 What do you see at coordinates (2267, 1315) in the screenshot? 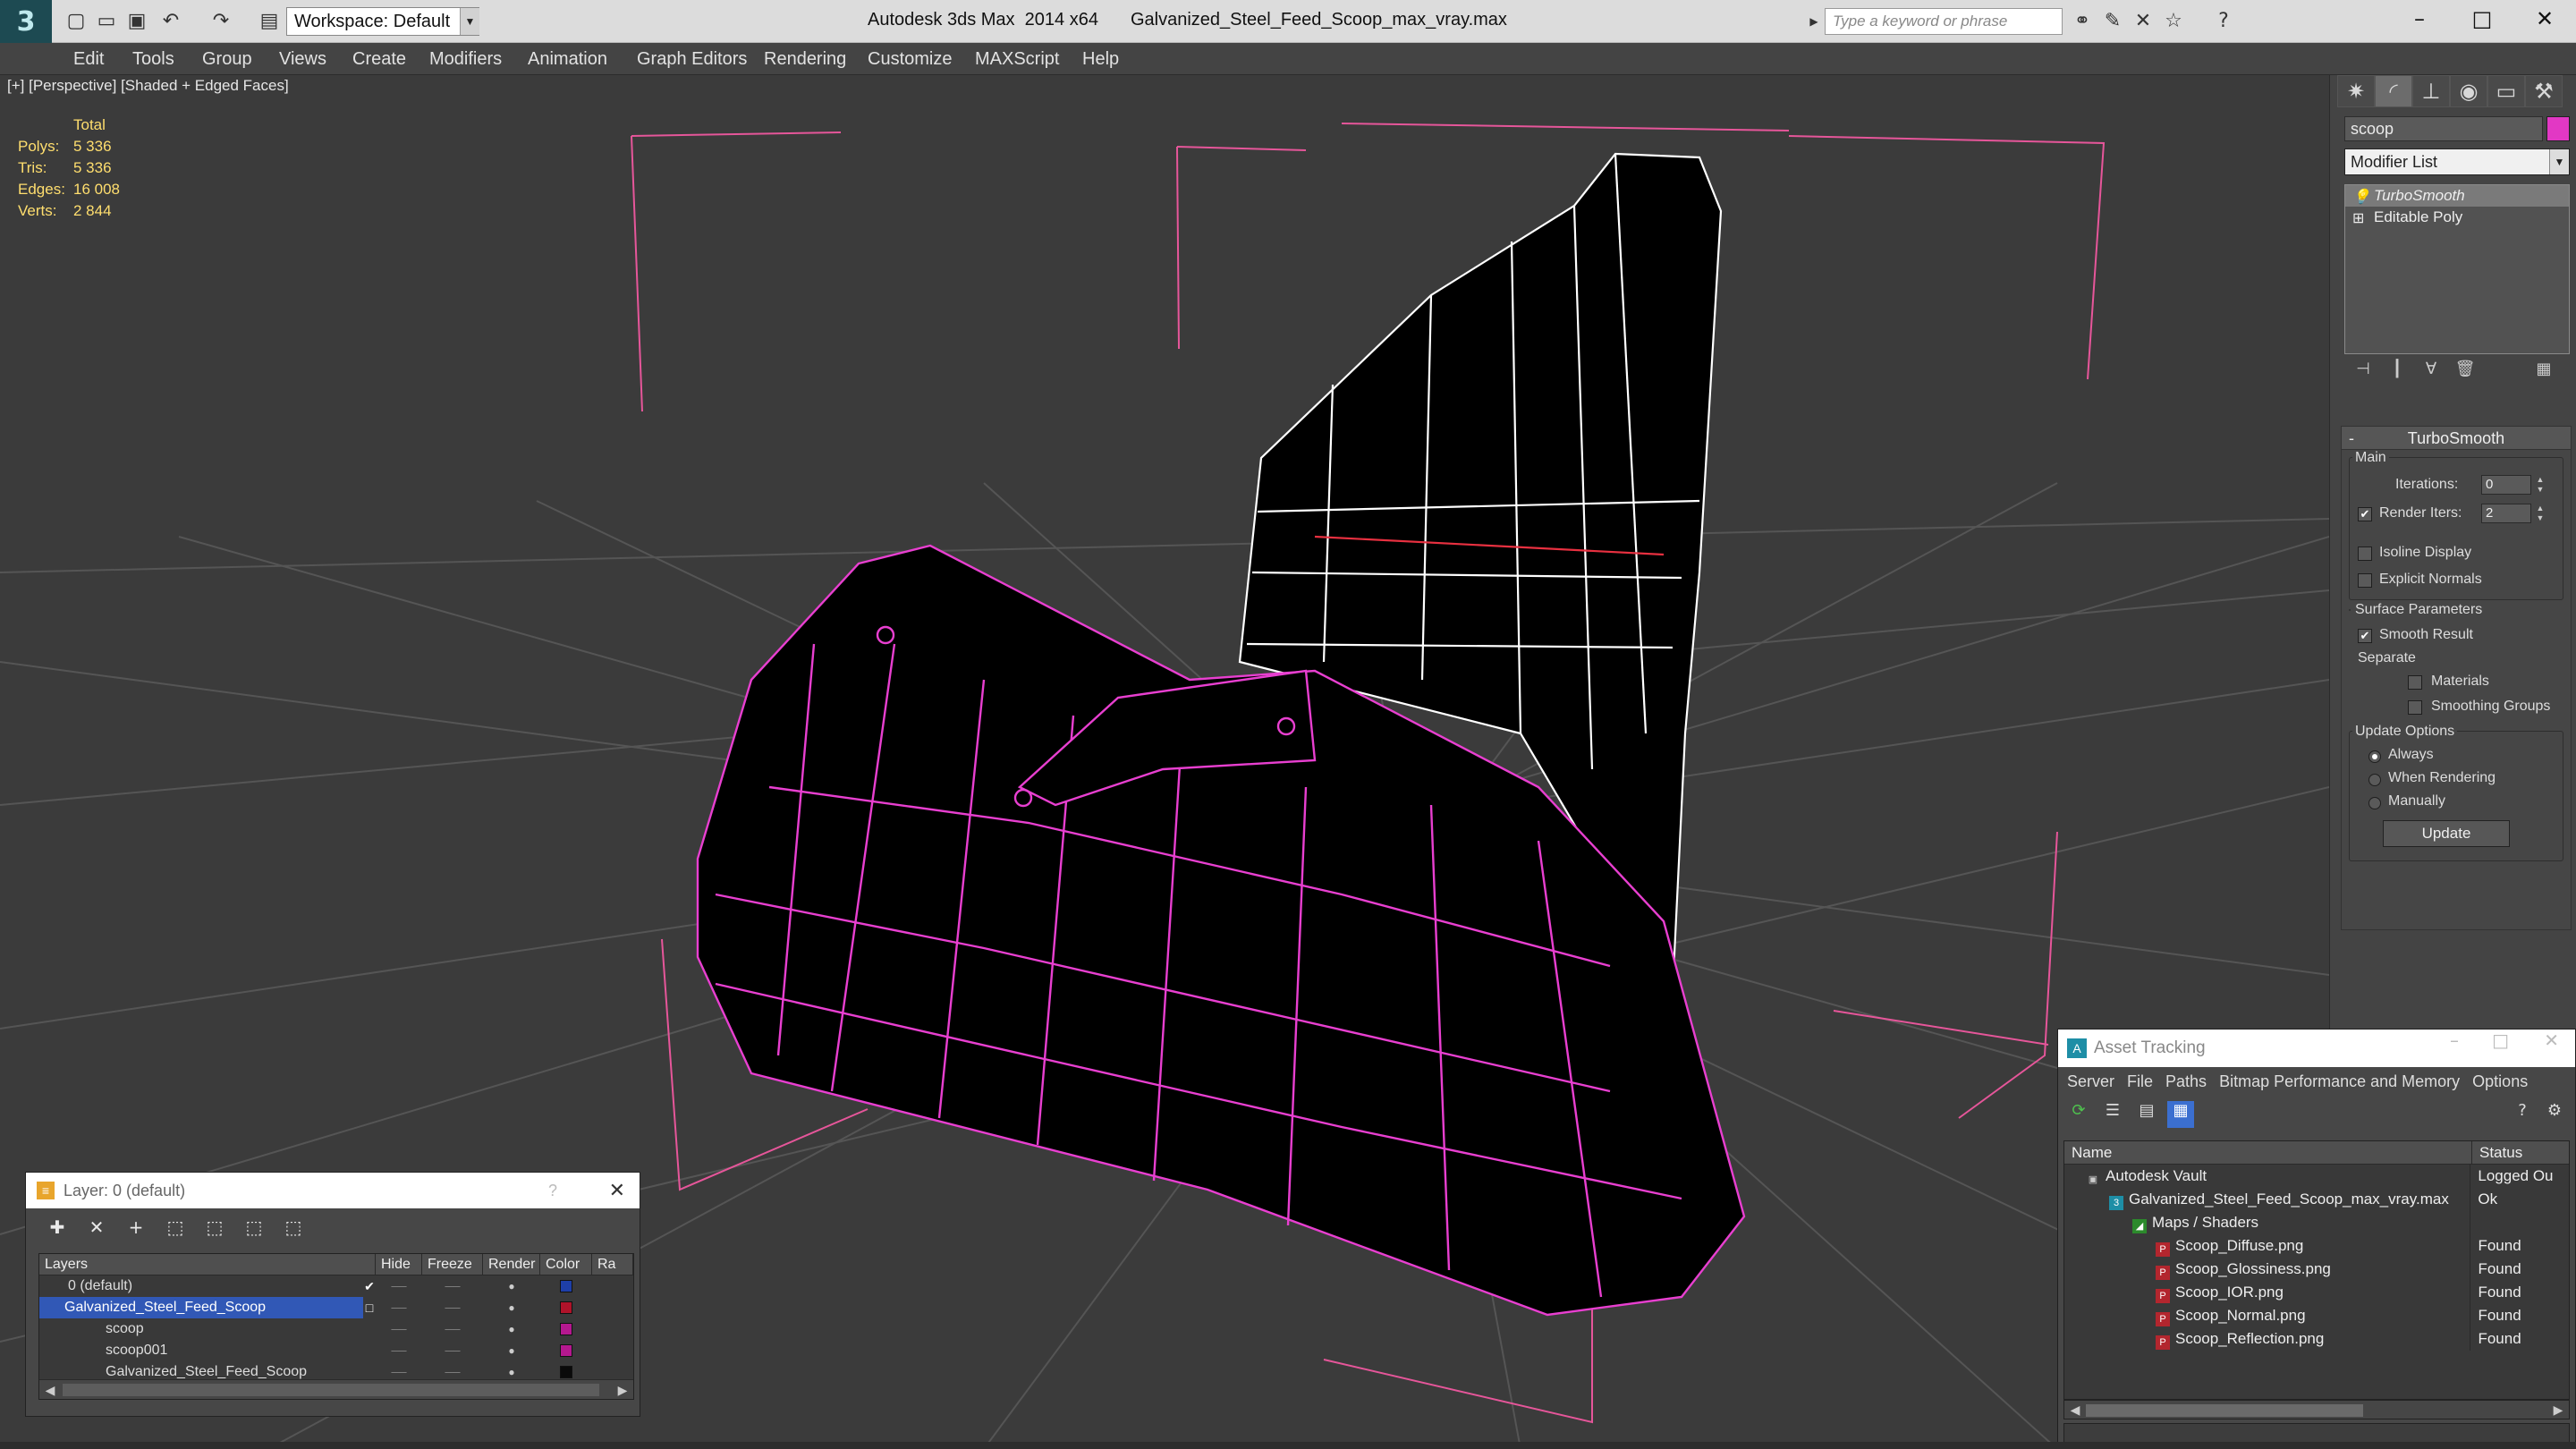
I see `asset-name: P Scoop_Normal.png` at bounding box center [2267, 1315].